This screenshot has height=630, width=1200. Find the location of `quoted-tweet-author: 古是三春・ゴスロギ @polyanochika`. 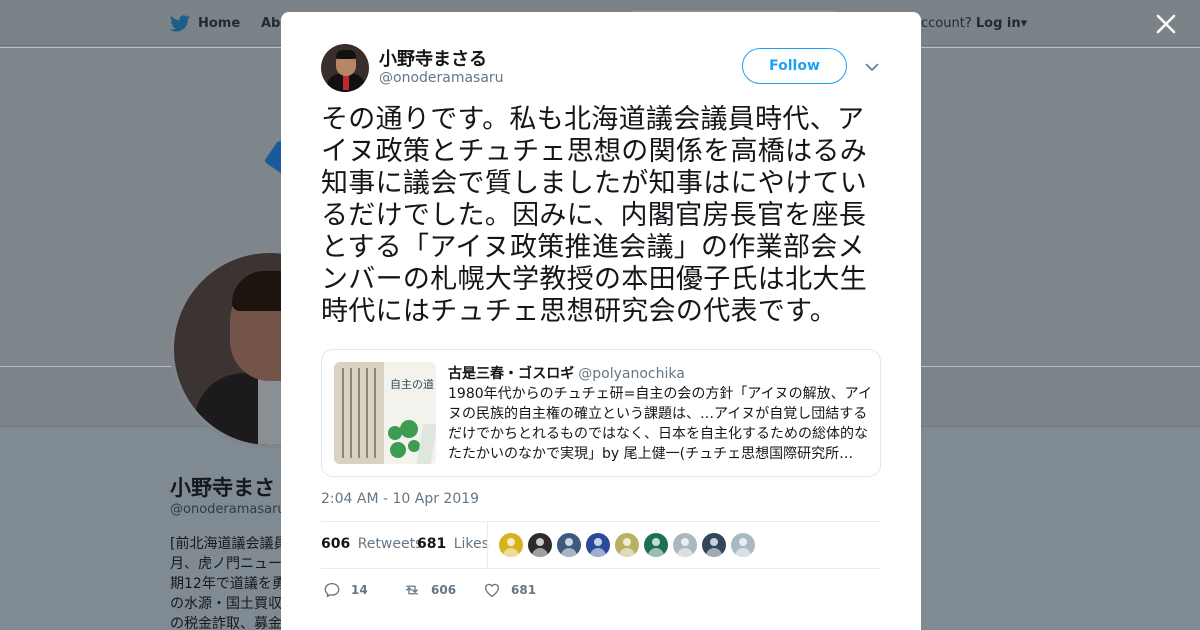

quoted-tweet-author: 古是三春・ゴスロギ @polyanochika is located at coordinates (566, 373).